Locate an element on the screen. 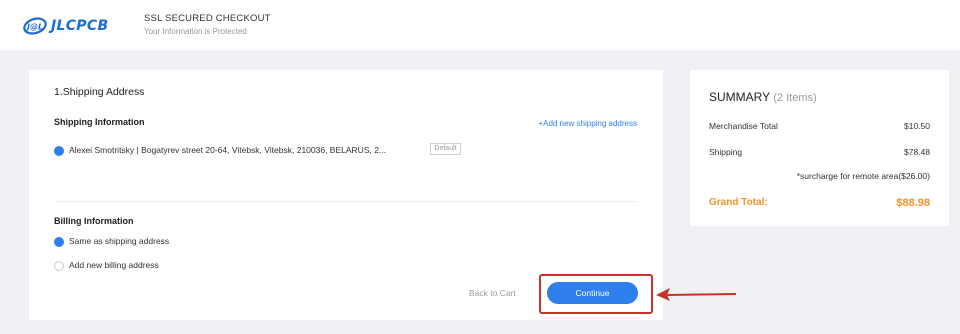 The image size is (960, 334). billing-info-title: Billing Information is located at coordinates (94, 221).